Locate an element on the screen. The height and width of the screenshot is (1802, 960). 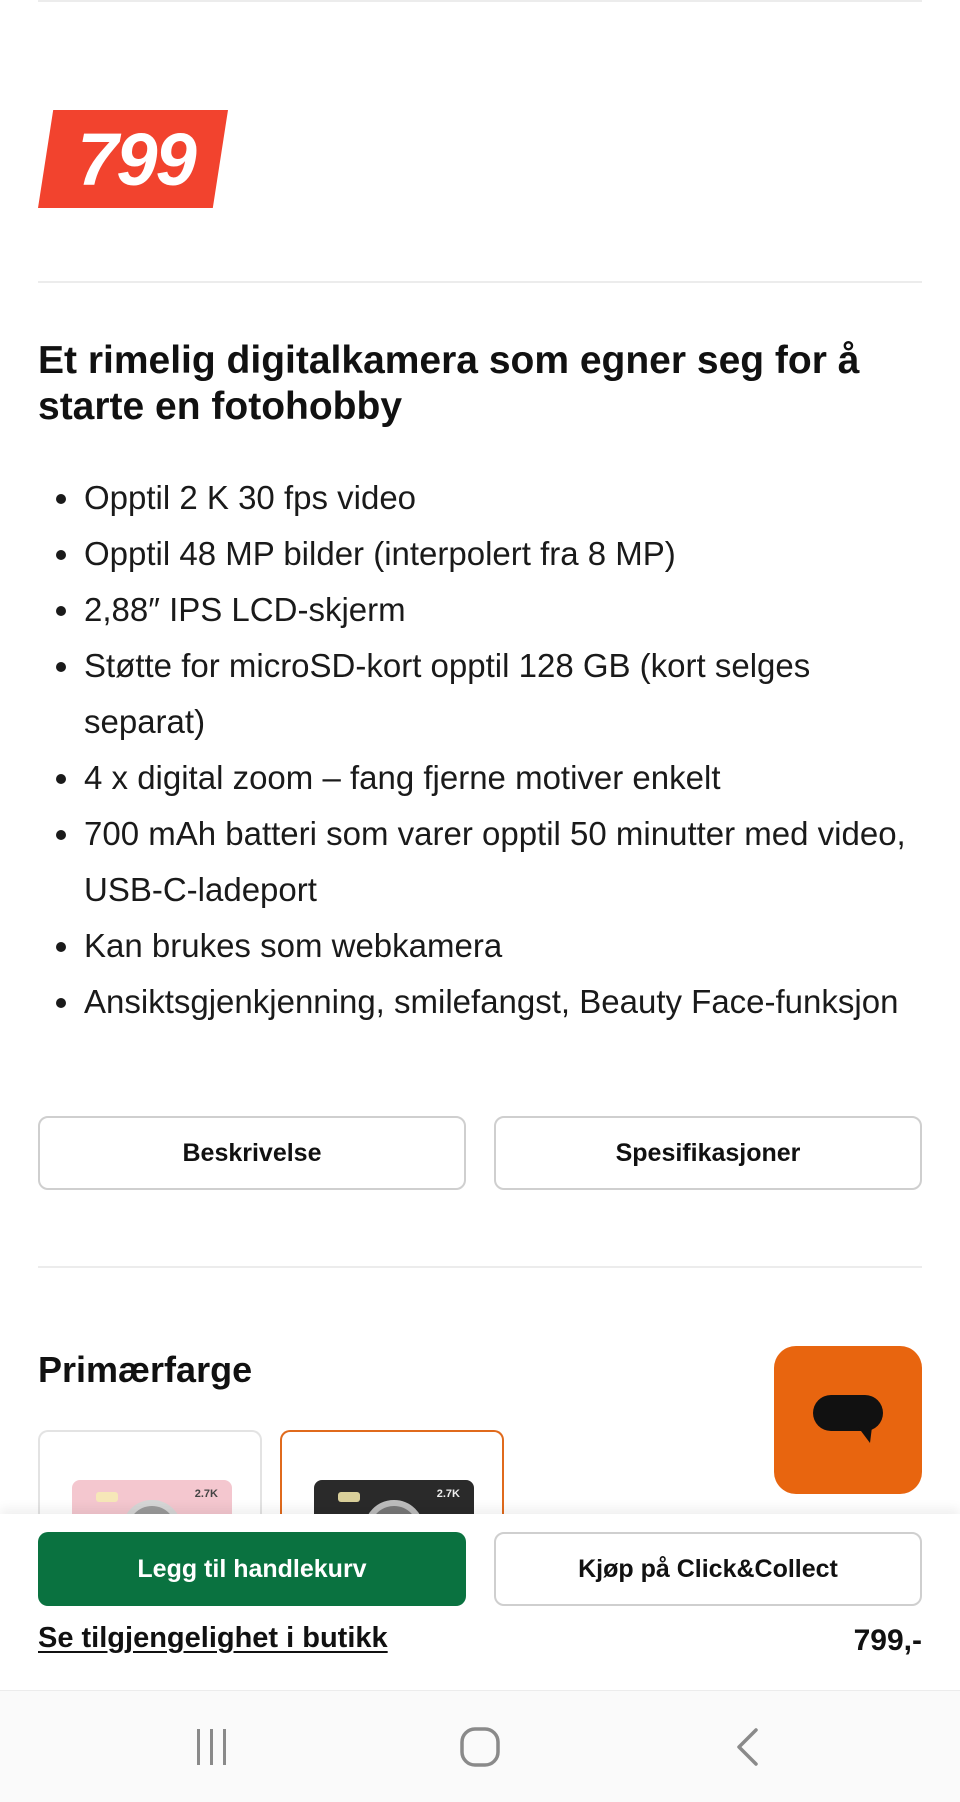
home-button is located at coordinates (480, 1747).